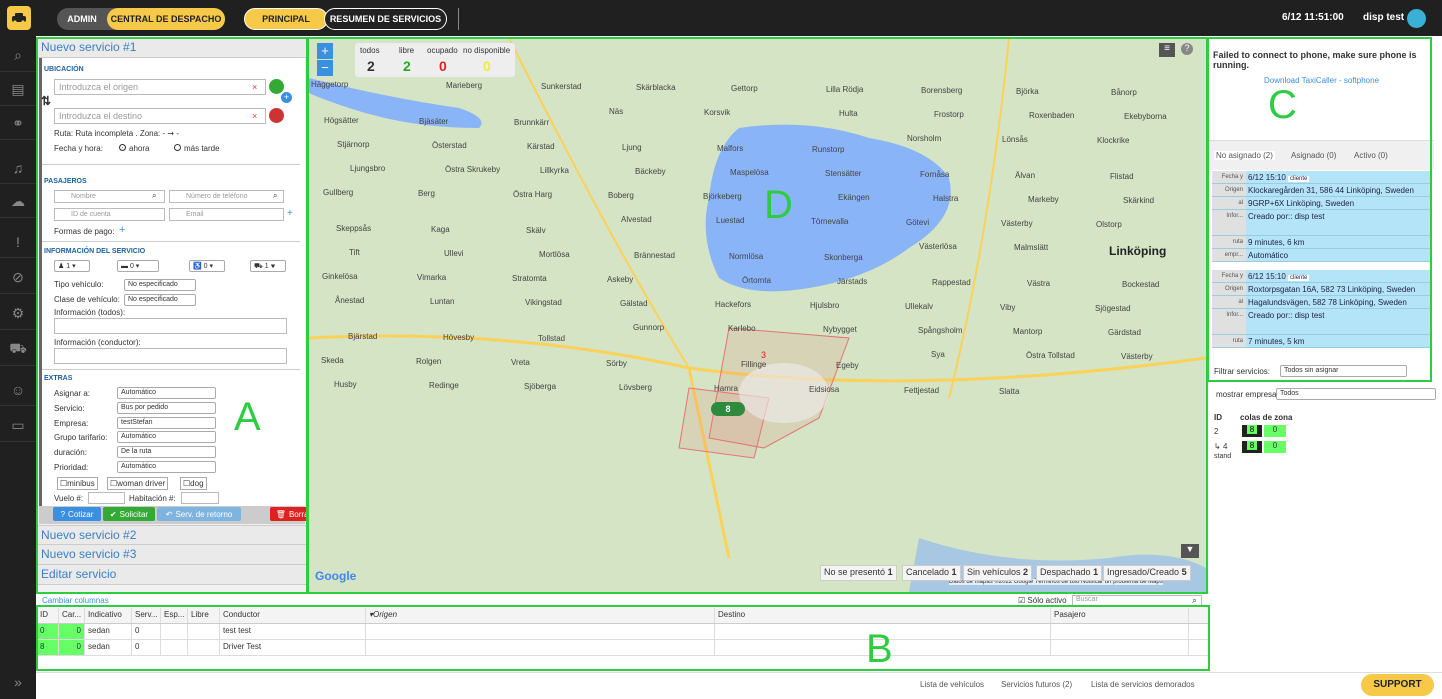 Image resolution: width=1442 pixels, height=699 pixels. Describe the element at coordinates (1143, 684) in the screenshot. I see `tab-delayed-services: Lista de servicios demorados` at that location.